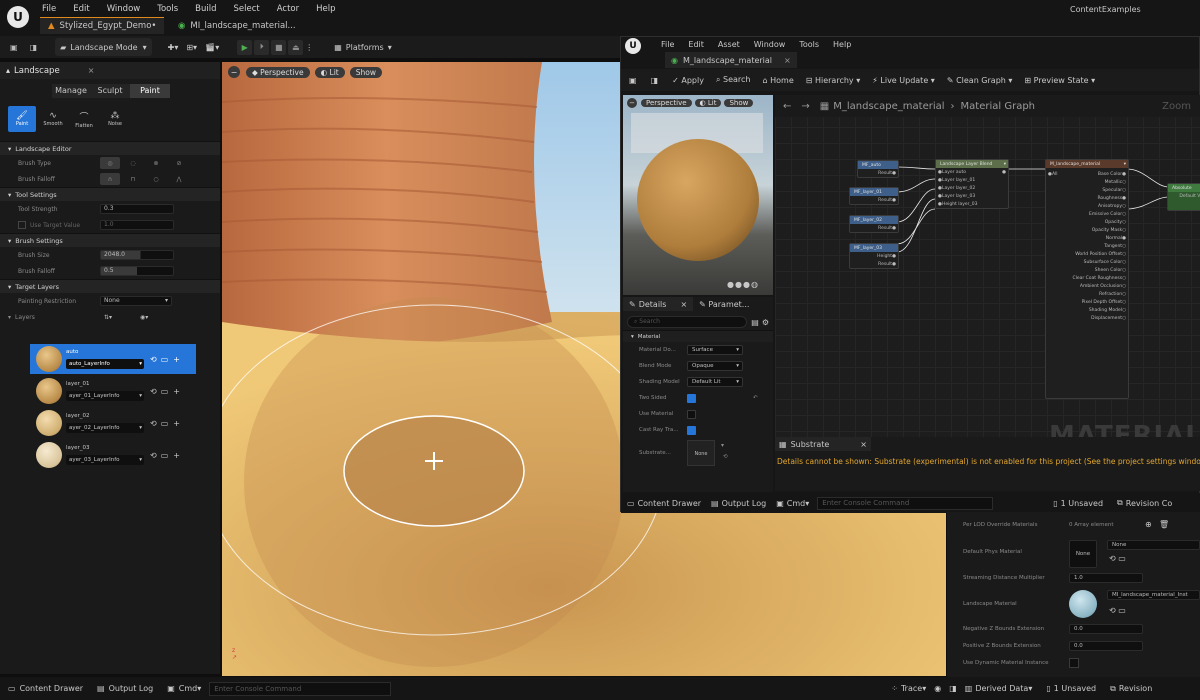  I want to click on use-material-checkbox, so click(691, 414).